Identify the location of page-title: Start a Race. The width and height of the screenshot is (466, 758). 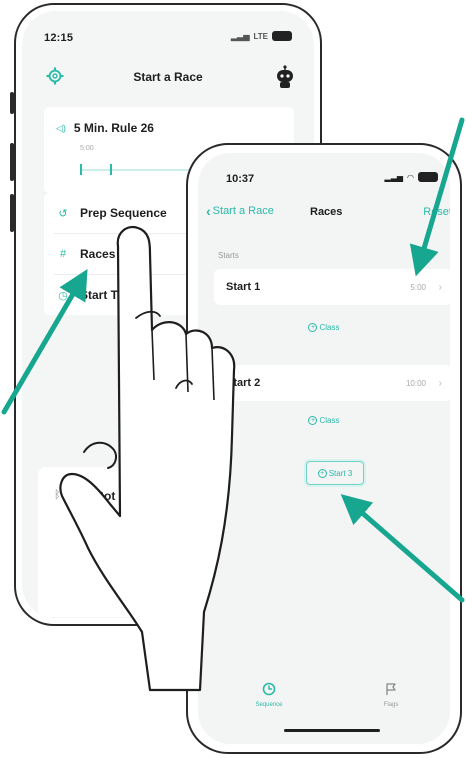
(168, 77).